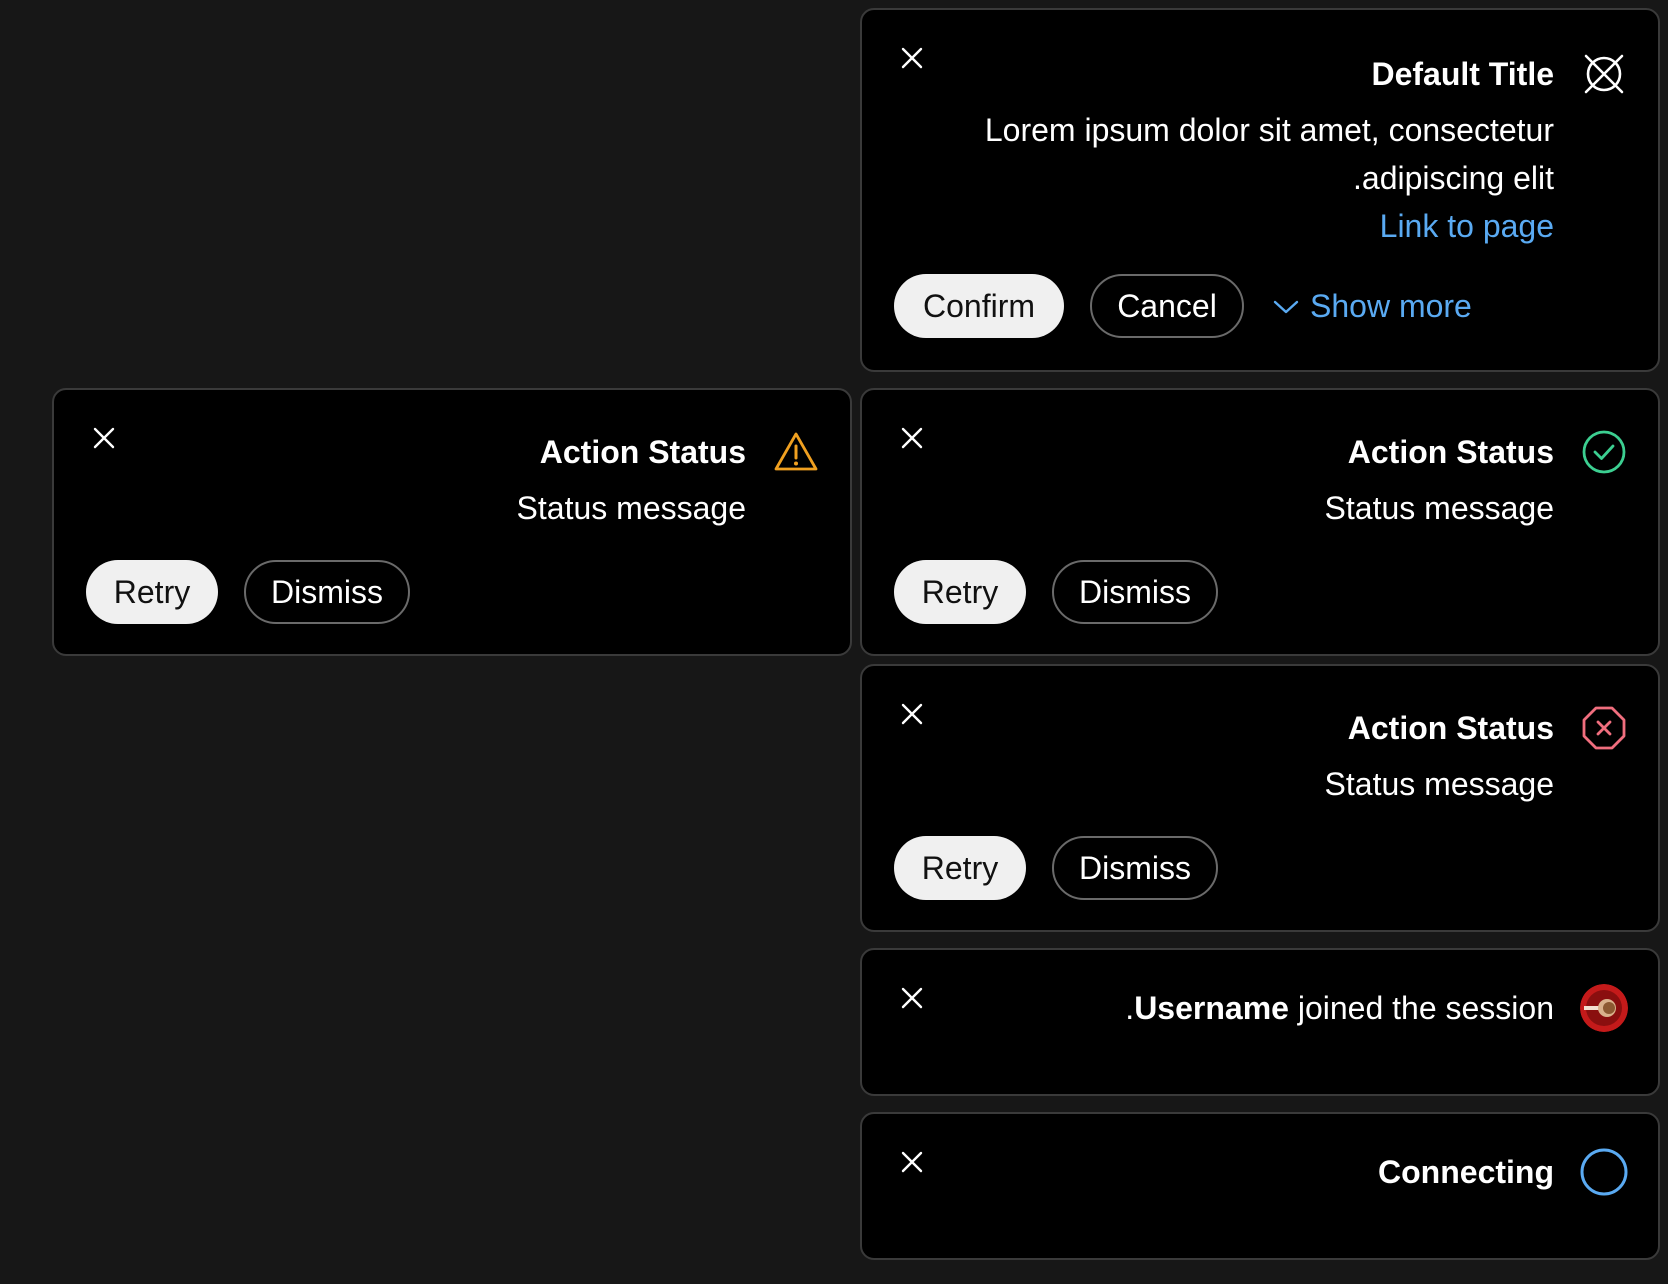 This screenshot has width=1668, height=1284. What do you see at coordinates (796, 452) in the screenshot?
I see `warning-icon` at bounding box center [796, 452].